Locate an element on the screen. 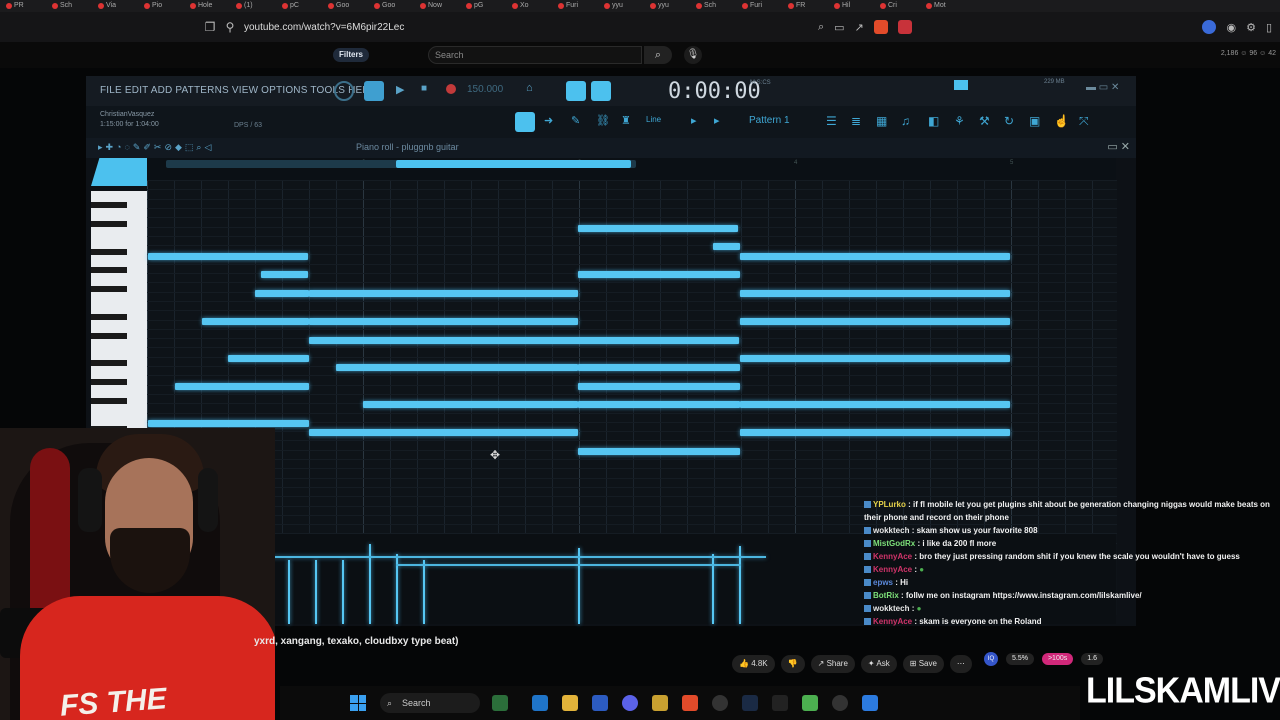 The width and height of the screenshot is (1280, 720). playlist-icon: ▦ is located at coordinates (881, 121).